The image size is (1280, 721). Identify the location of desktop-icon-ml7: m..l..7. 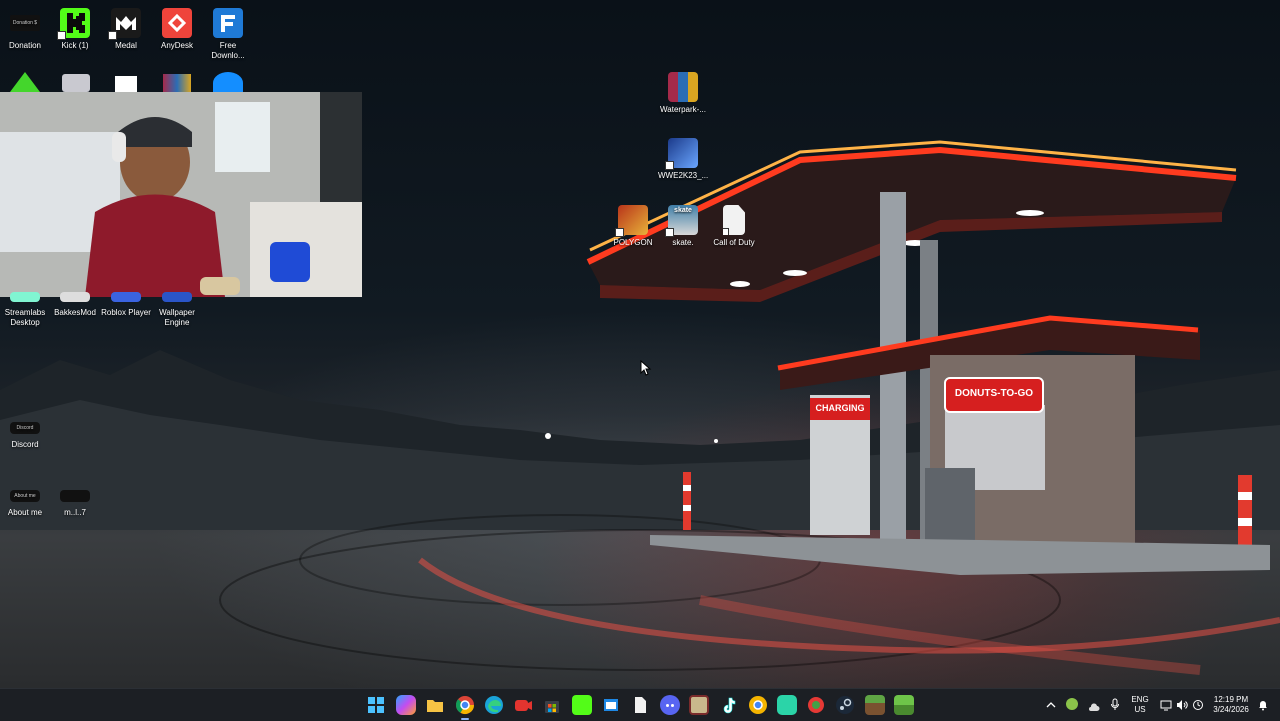
(75, 504).